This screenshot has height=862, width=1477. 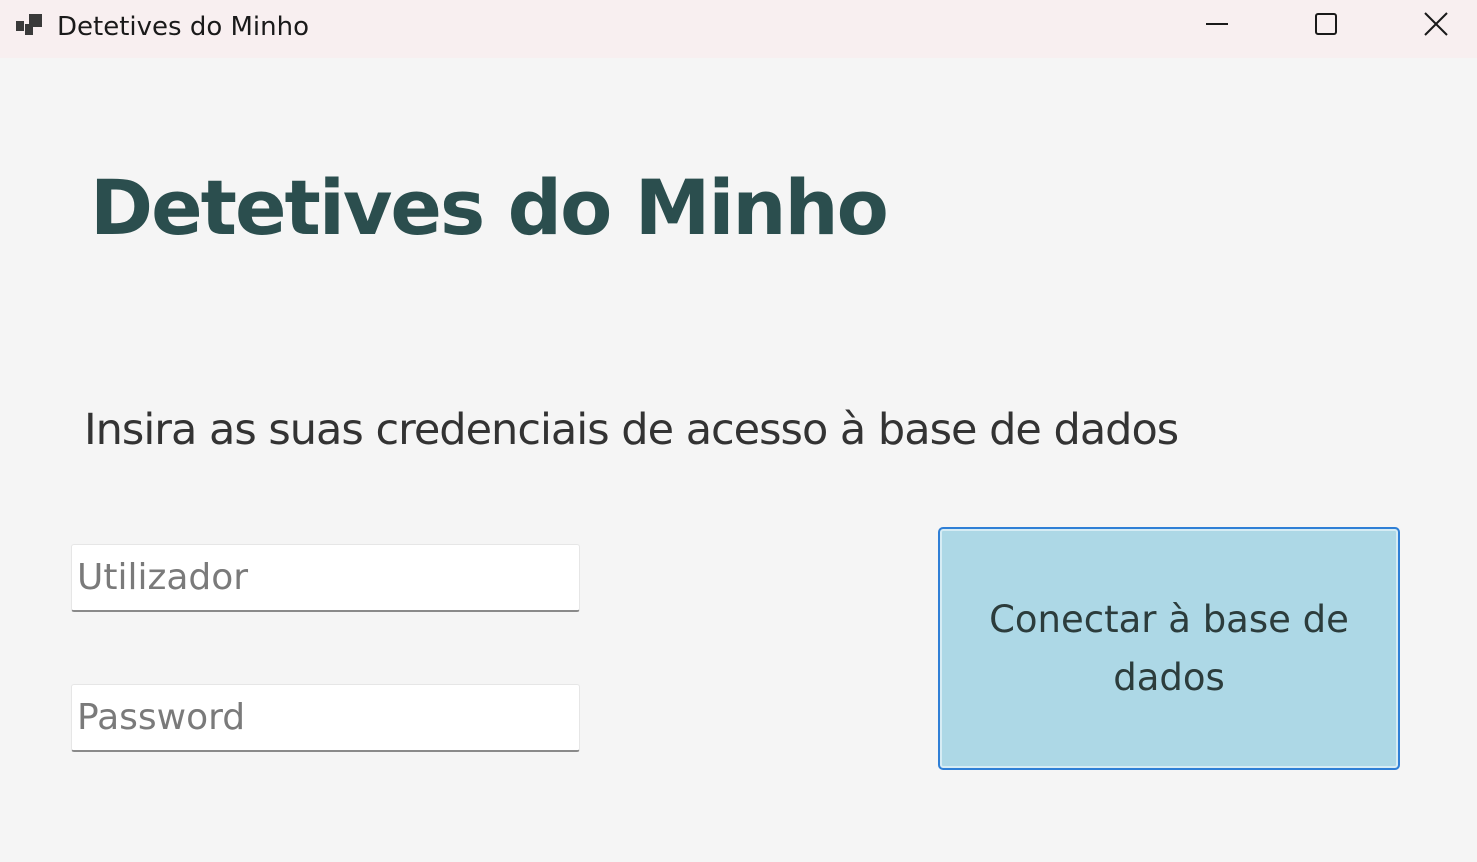 What do you see at coordinates (183, 27) in the screenshot?
I see `window-title: Detetives do Minho` at bounding box center [183, 27].